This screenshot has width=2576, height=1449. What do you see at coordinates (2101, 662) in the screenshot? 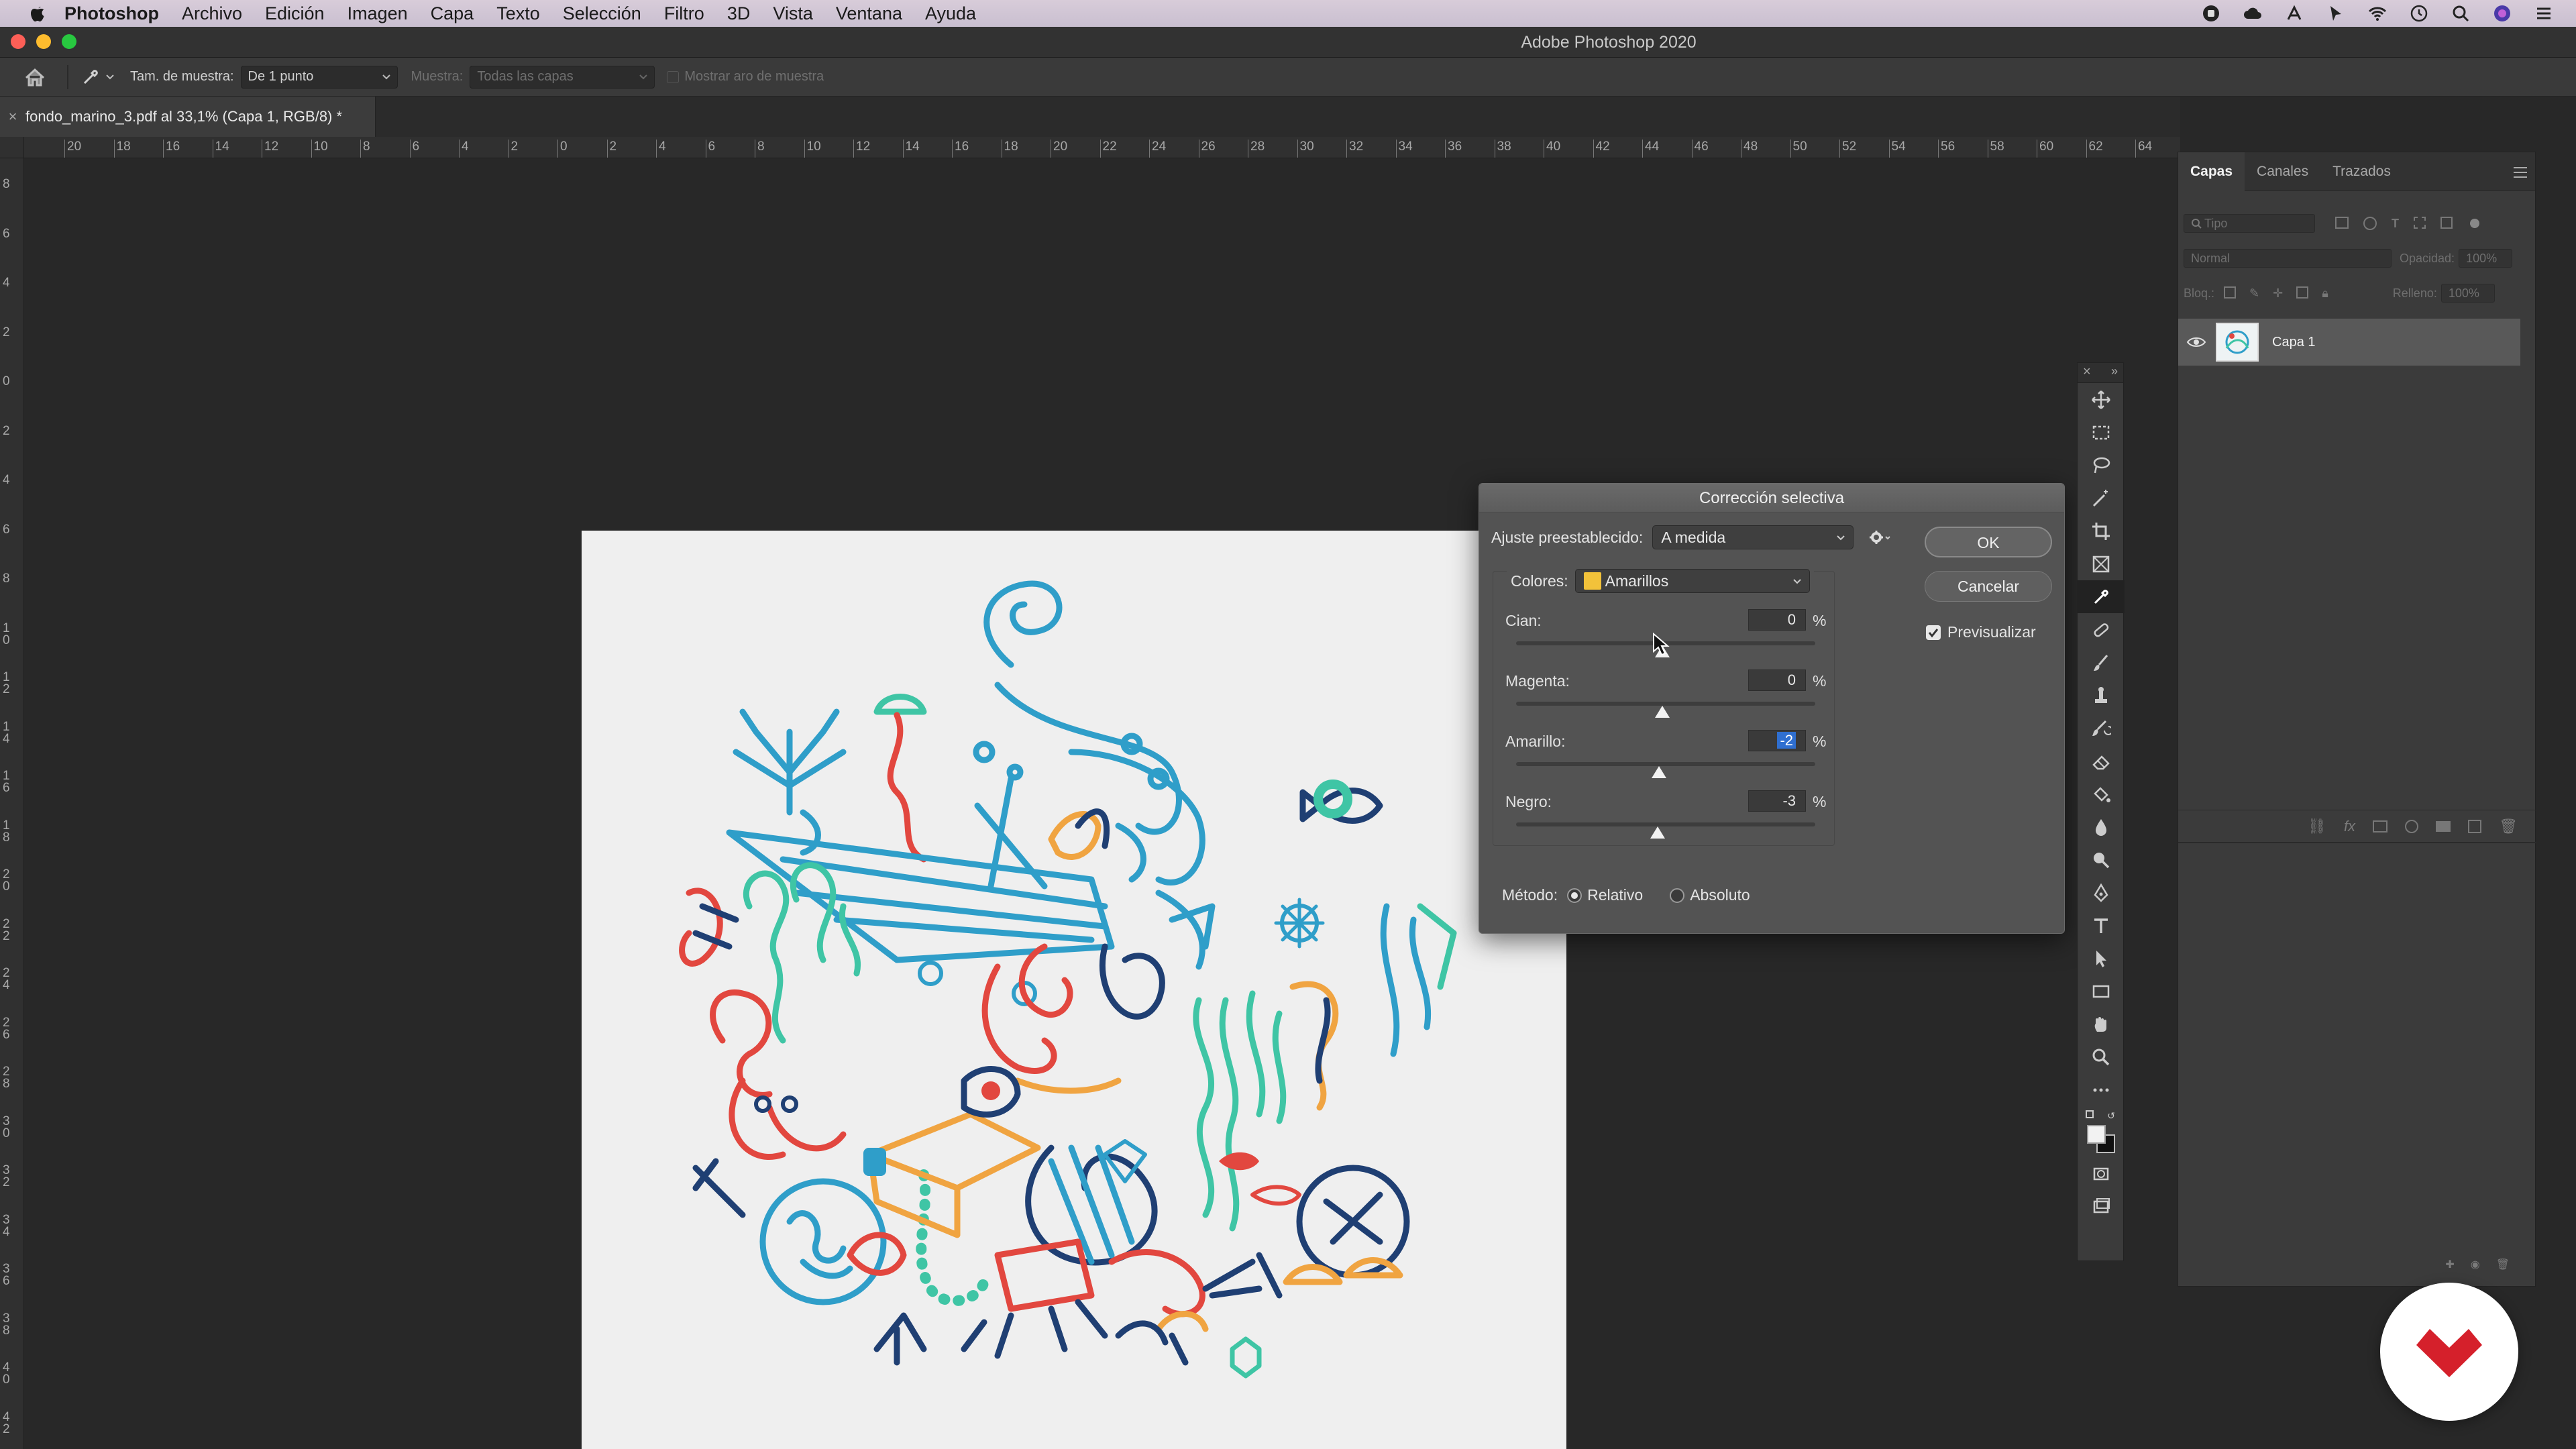
I see `brush-tool-icon` at bounding box center [2101, 662].